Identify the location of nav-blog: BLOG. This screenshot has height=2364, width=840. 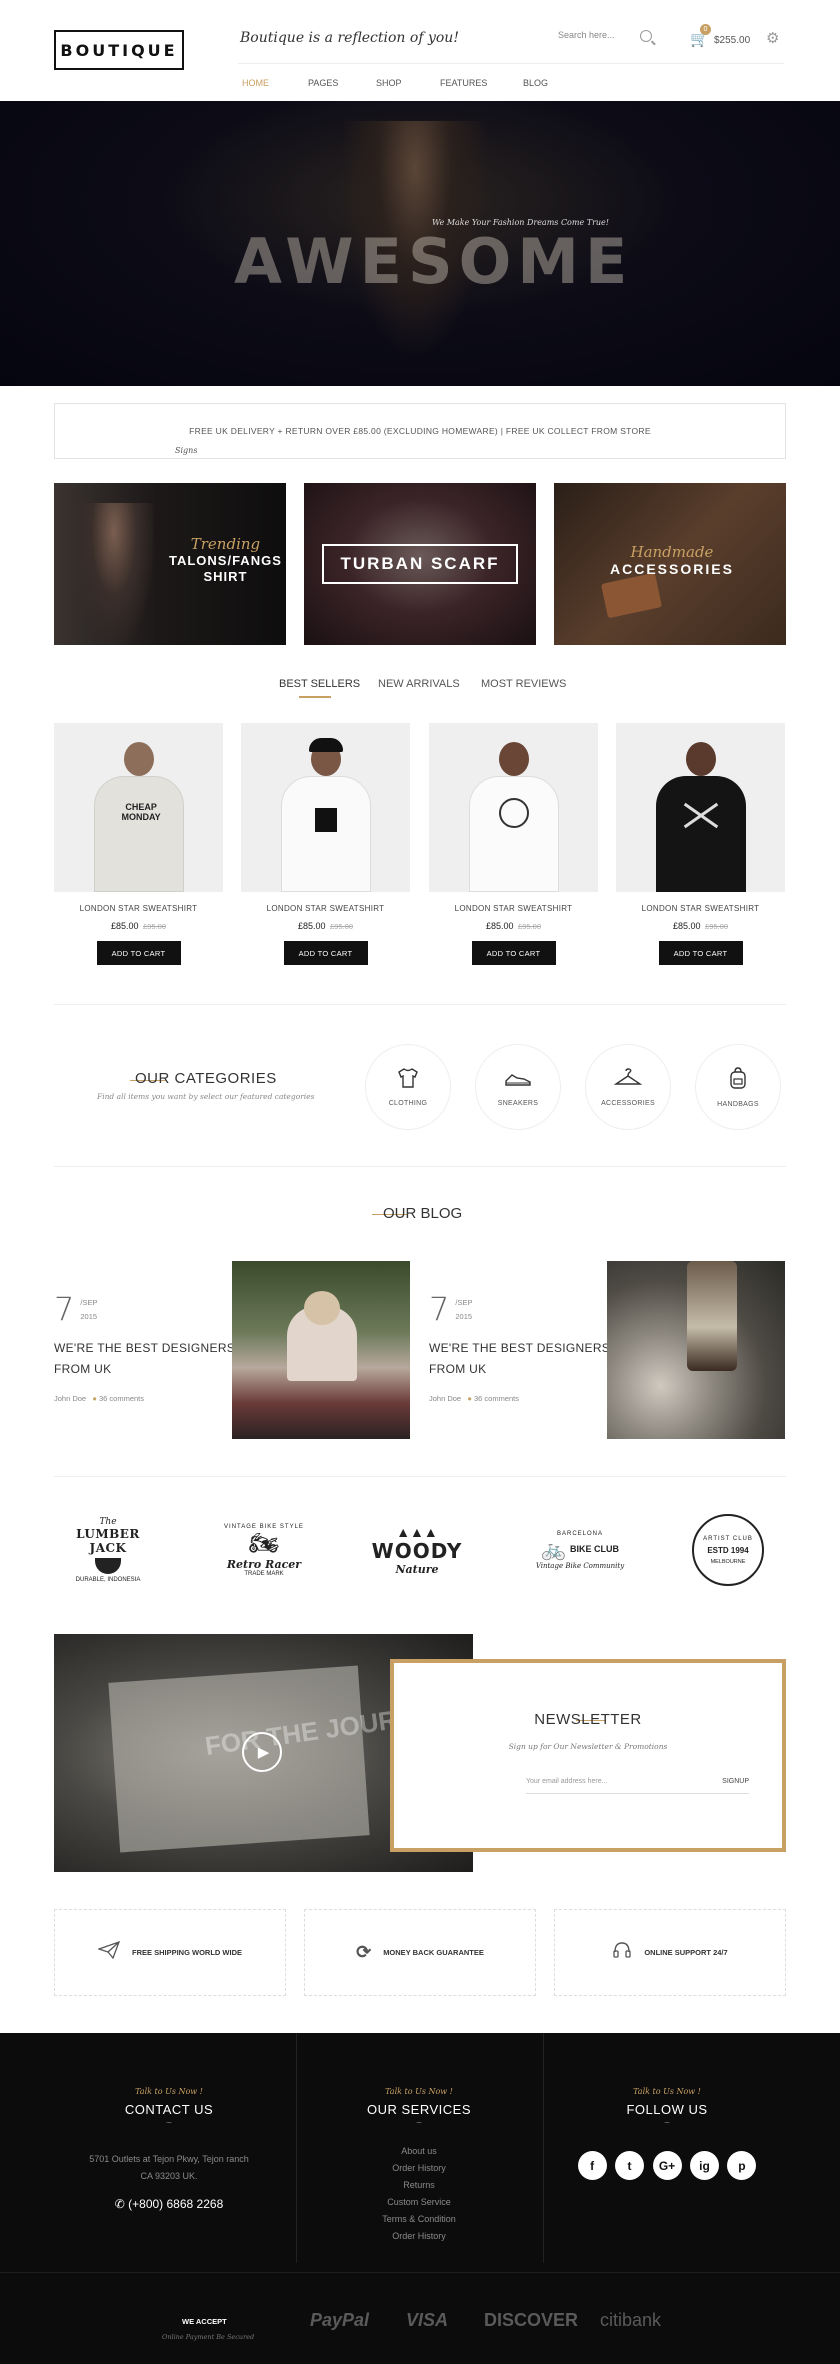
(535, 83).